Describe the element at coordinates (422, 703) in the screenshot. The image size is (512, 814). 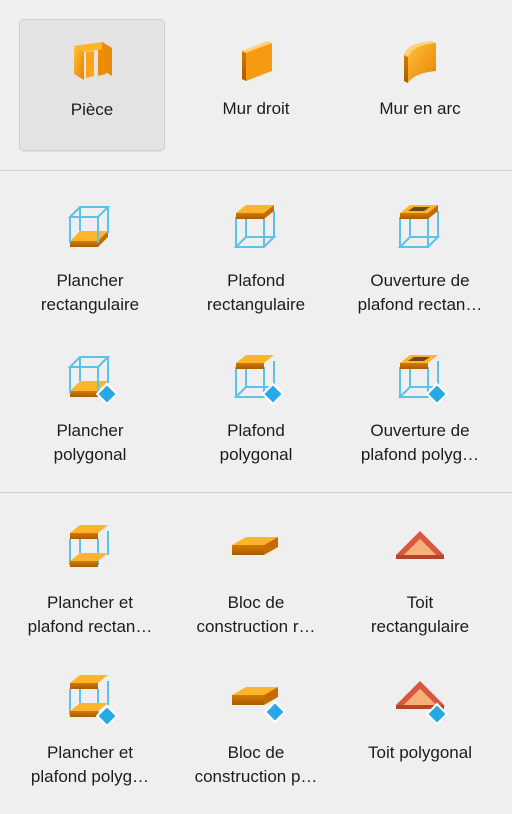
I see `polygonal-roof-icon` at that location.